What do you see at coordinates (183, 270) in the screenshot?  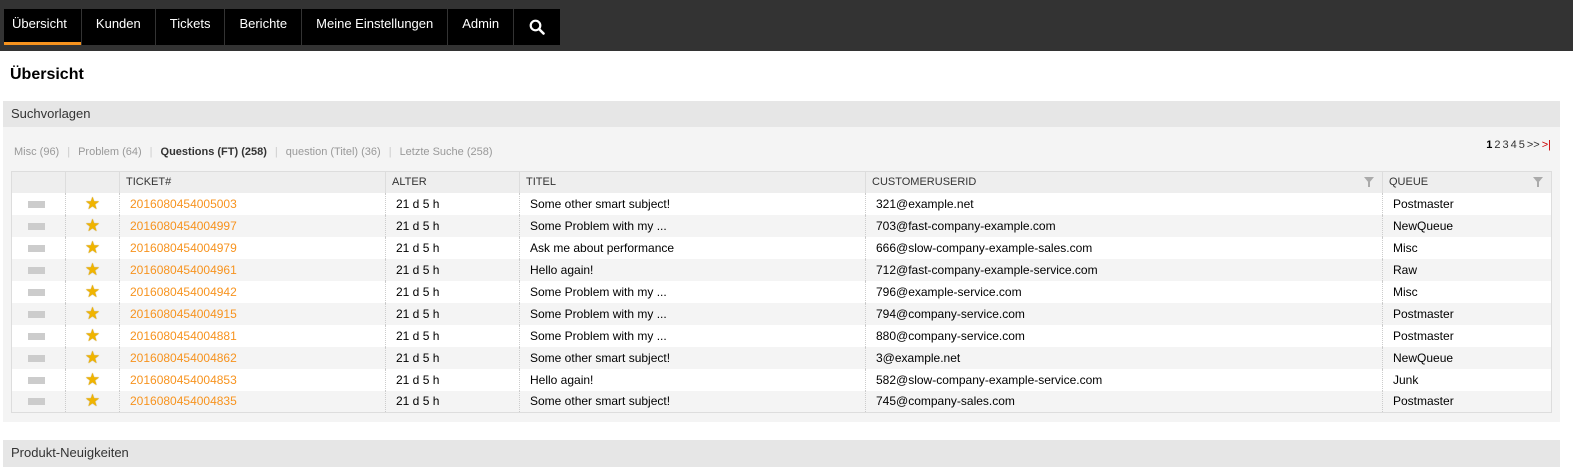 I see `ticket-link: 2016080454004961` at bounding box center [183, 270].